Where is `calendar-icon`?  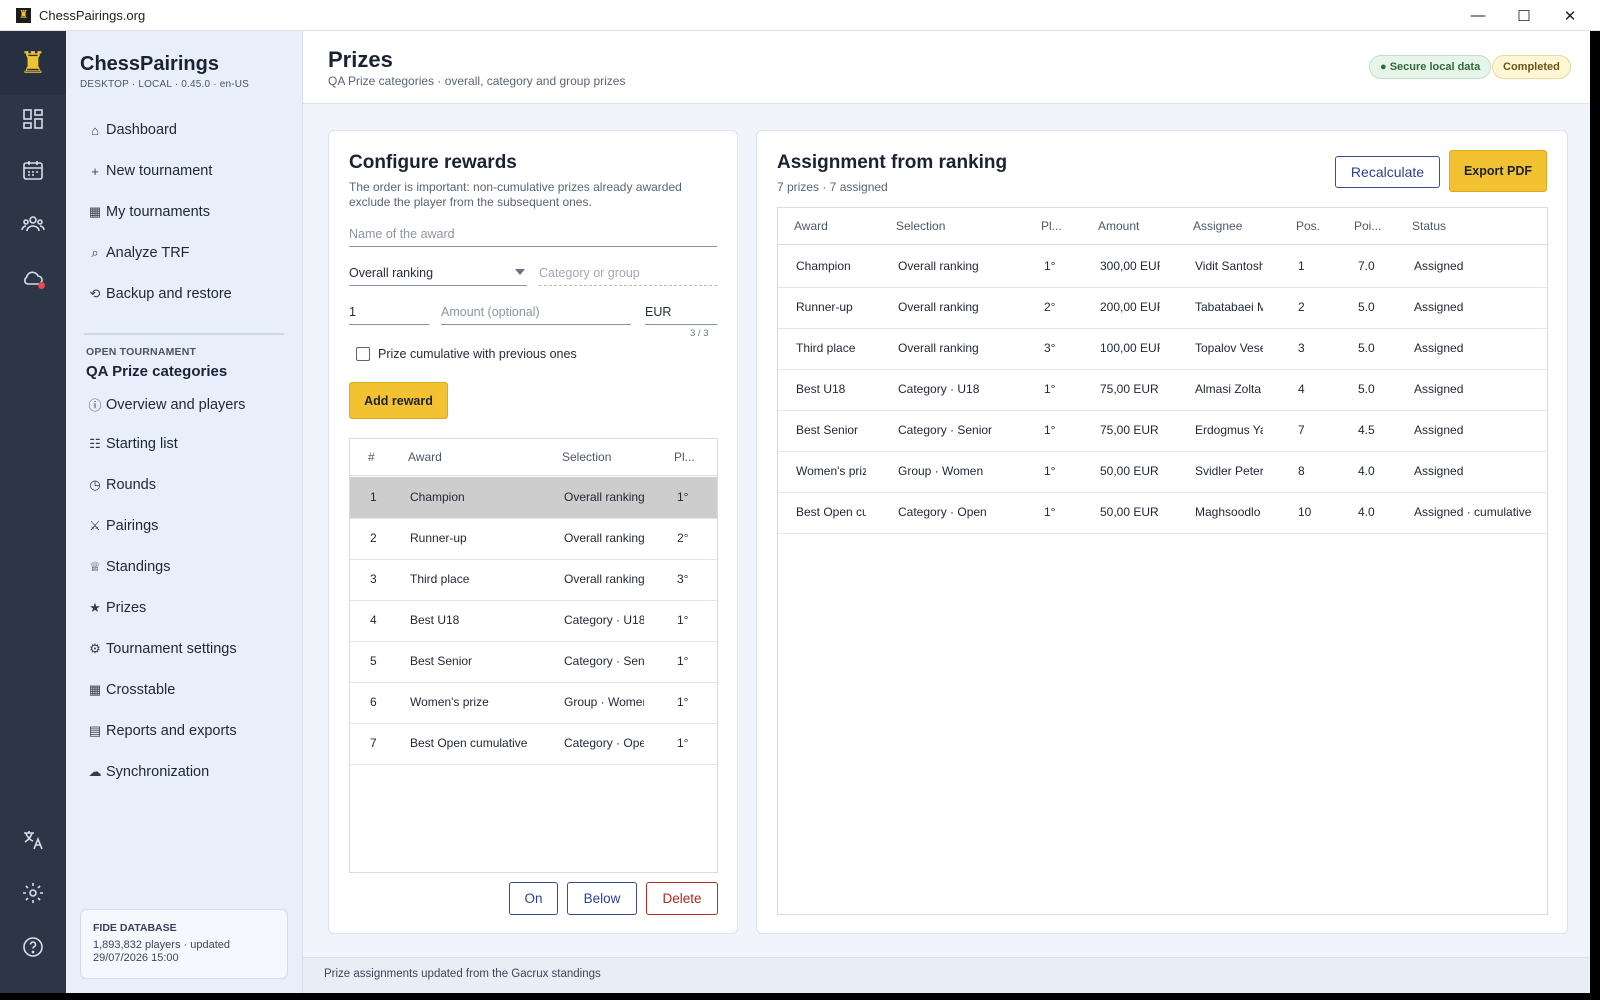
calendar-icon is located at coordinates (33, 170).